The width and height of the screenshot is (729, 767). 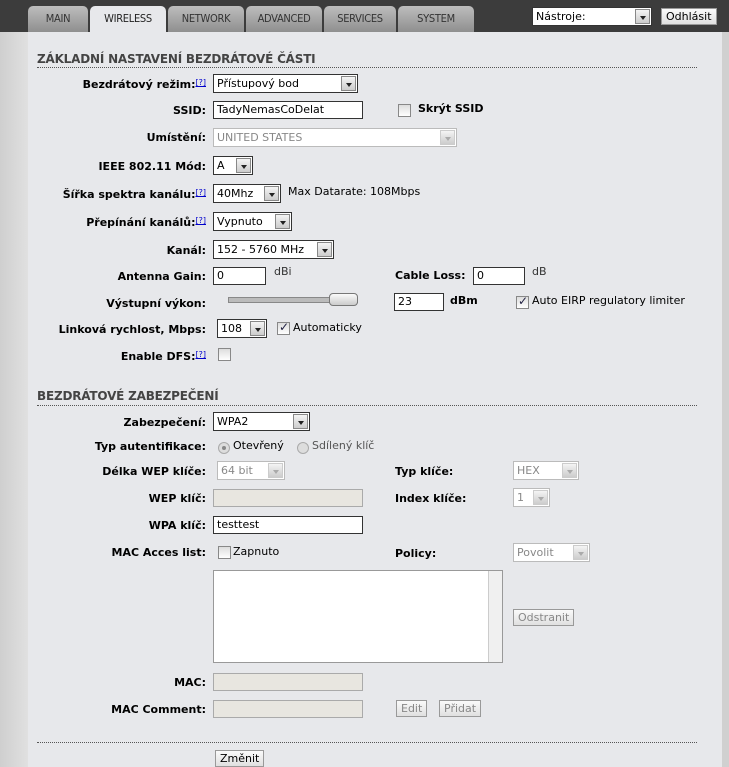 What do you see at coordinates (258, 445) in the screenshot?
I see `auth-open-label: Otevřený` at bounding box center [258, 445].